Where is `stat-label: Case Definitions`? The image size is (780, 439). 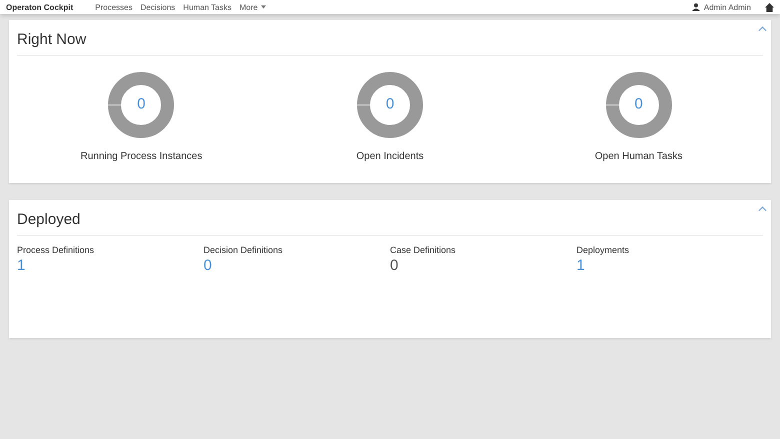
stat-label: Case Definitions is located at coordinates (423, 250).